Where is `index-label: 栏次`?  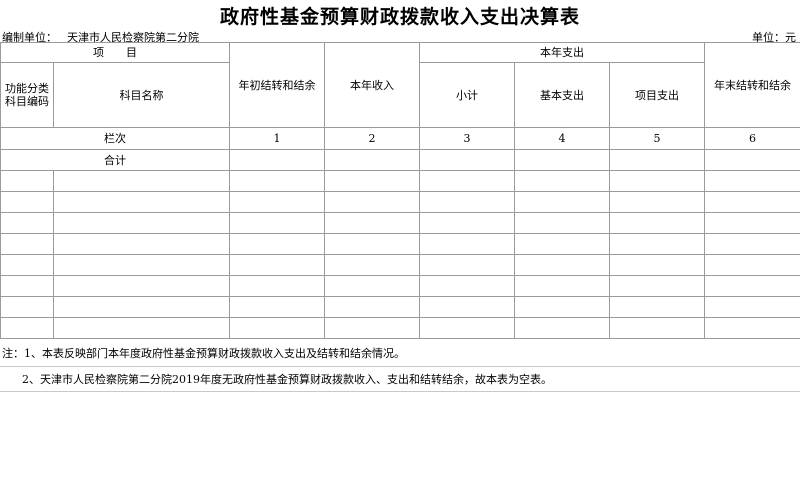 index-label: 栏次 is located at coordinates (115, 138).